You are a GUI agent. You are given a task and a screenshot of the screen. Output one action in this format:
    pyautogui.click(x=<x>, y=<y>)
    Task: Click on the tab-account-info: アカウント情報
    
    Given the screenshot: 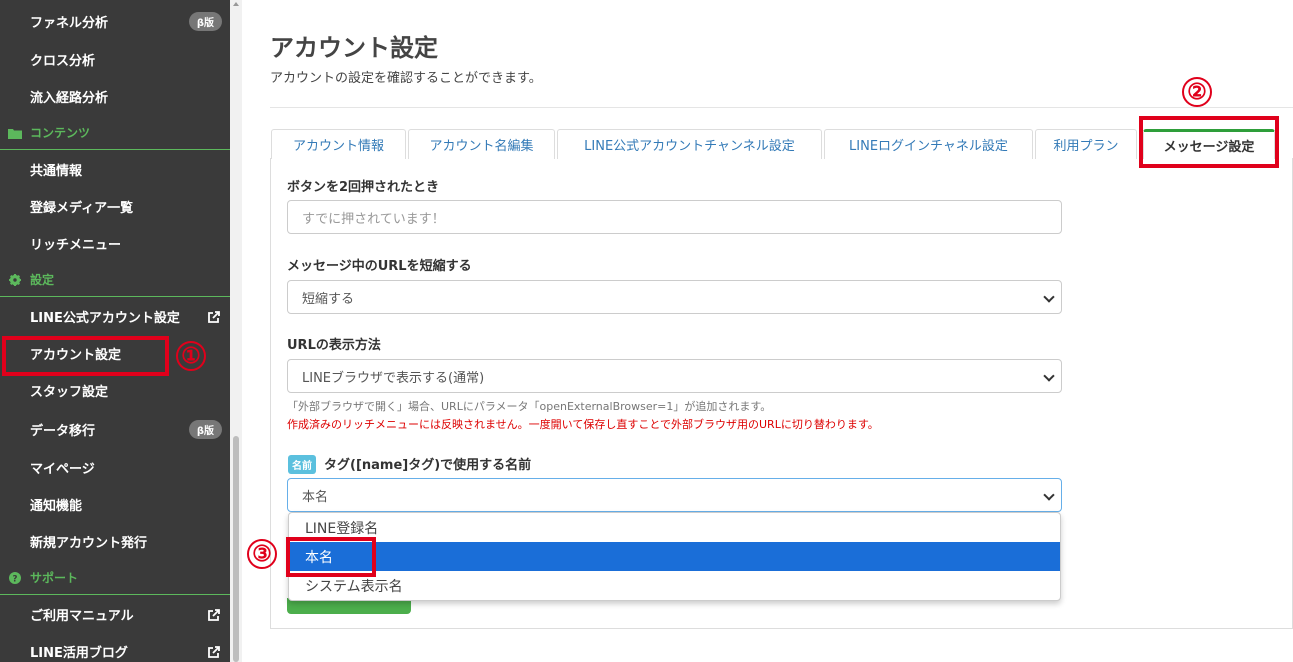 What is the action you would take?
    pyautogui.click(x=338, y=144)
    